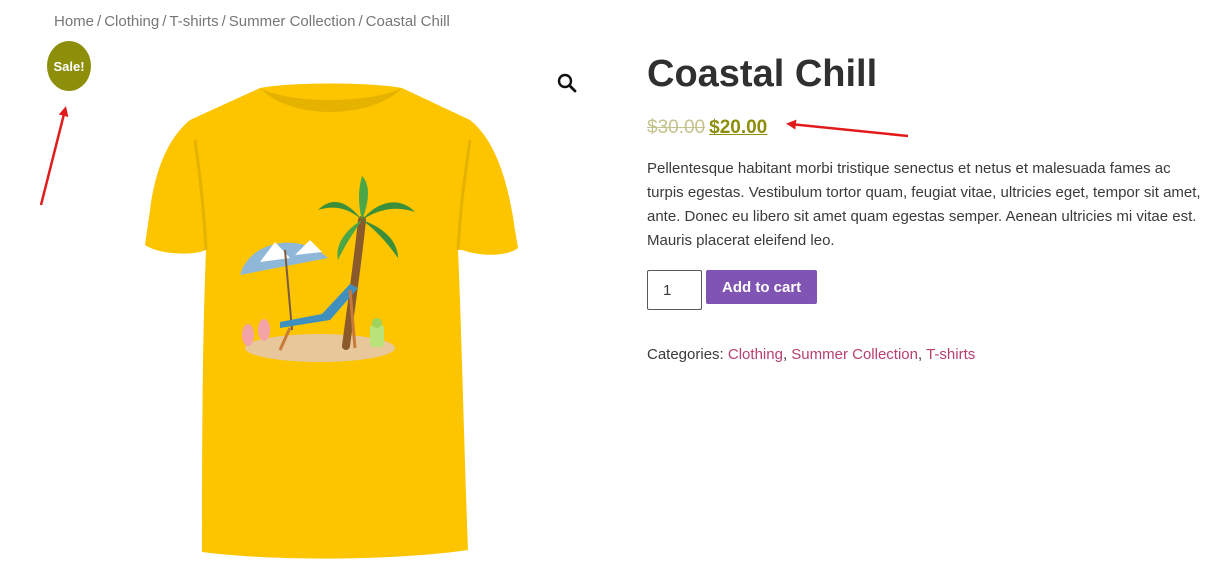 The height and width of the screenshot is (583, 1223). What do you see at coordinates (762, 287) in the screenshot?
I see `add-to-cart-button: Add to cart` at bounding box center [762, 287].